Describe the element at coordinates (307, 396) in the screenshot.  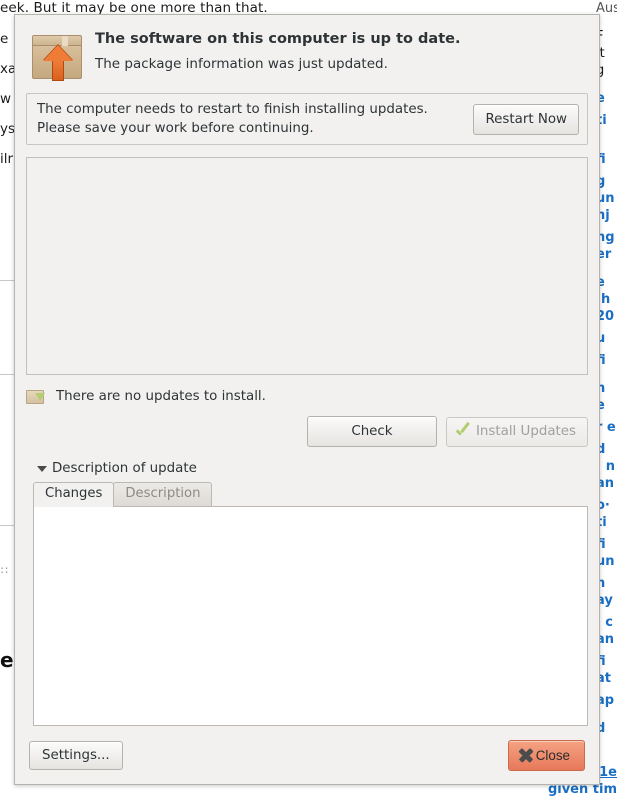
I see `status-row: There are no updates to install.` at that location.